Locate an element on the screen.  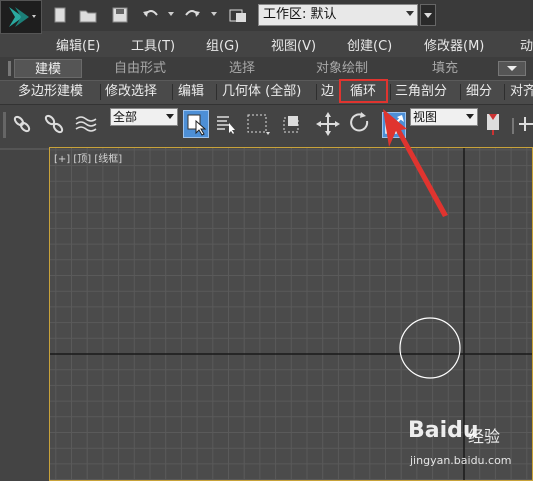
project-folder-button is located at coordinates (238, 15).